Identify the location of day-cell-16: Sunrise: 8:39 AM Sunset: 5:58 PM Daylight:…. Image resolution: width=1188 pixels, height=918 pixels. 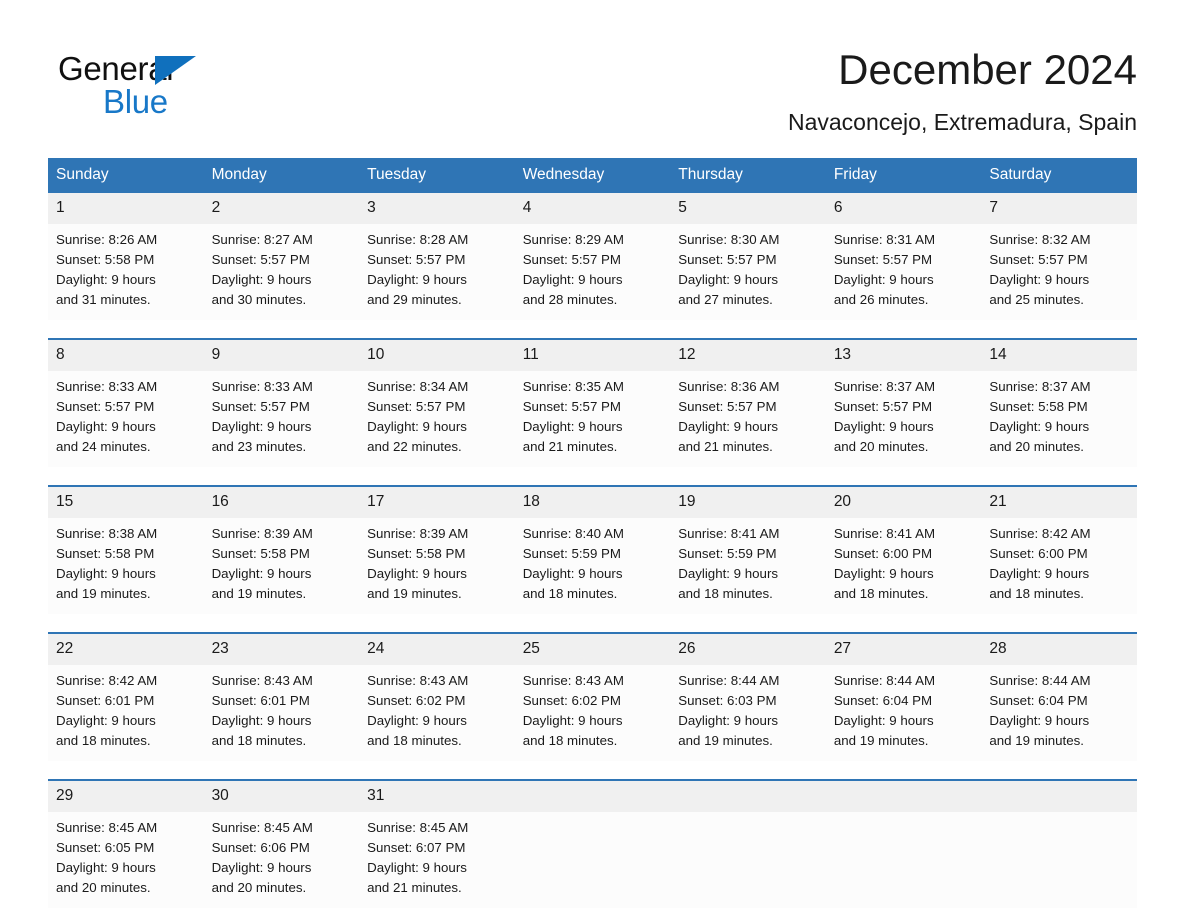
(281, 566).